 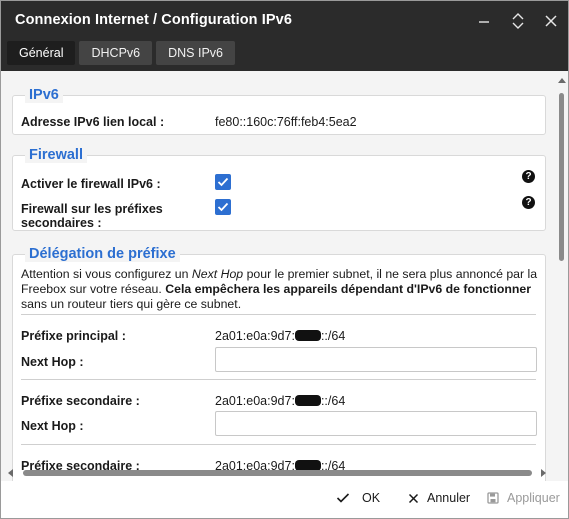 I want to click on enable-firewall-checkbox, so click(x=223, y=182).